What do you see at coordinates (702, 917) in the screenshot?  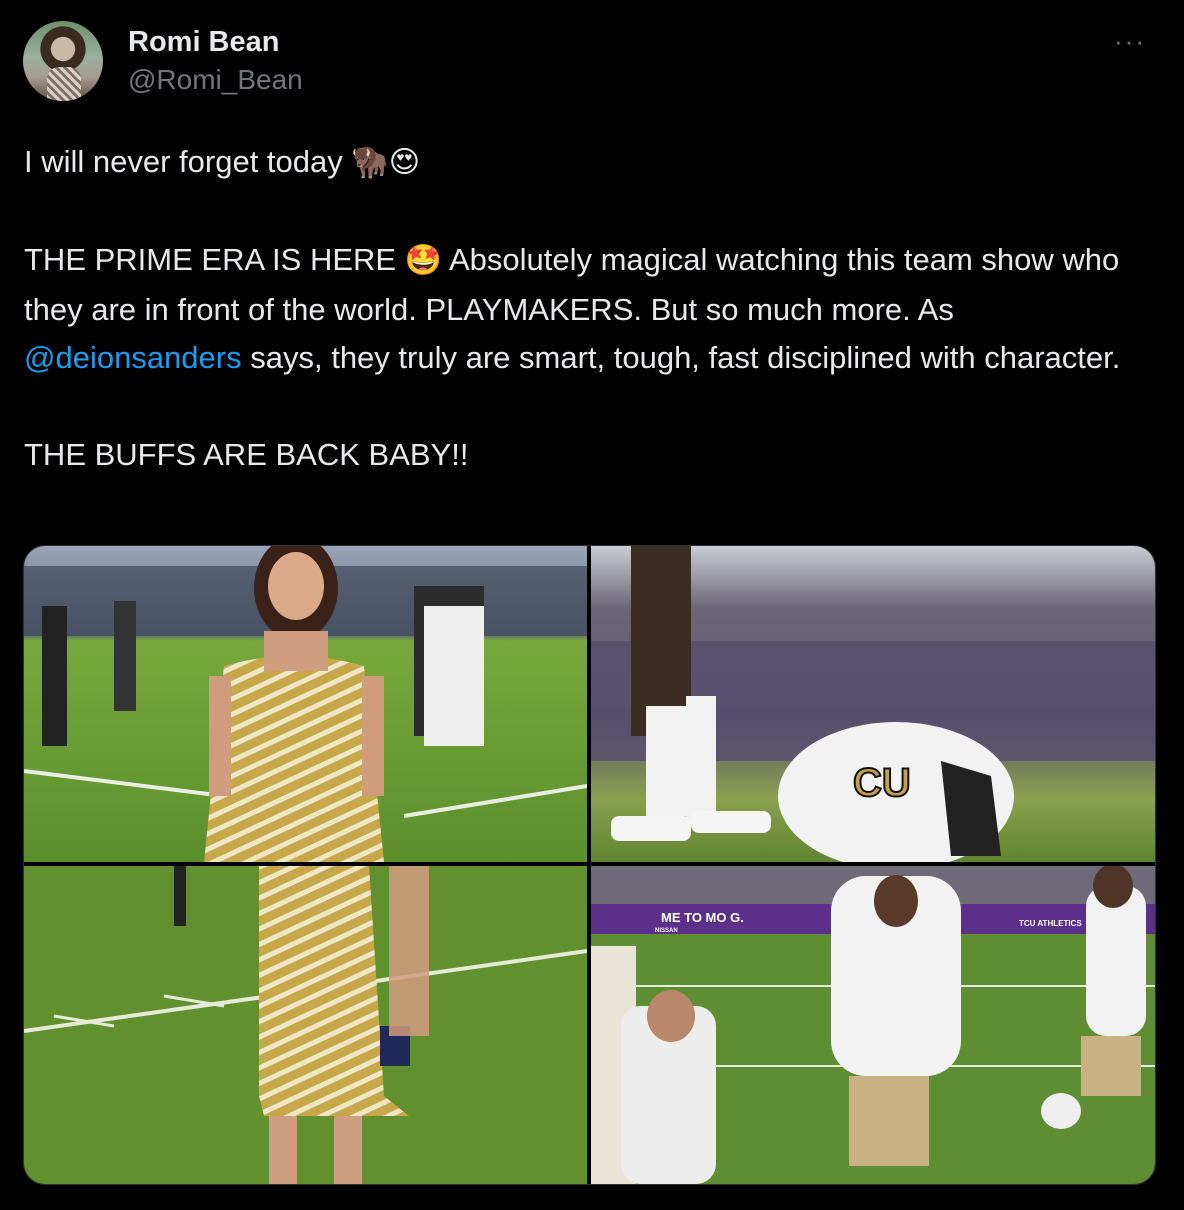 I see `stadium-banner: ME TO MO G.` at bounding box center [702, 917].